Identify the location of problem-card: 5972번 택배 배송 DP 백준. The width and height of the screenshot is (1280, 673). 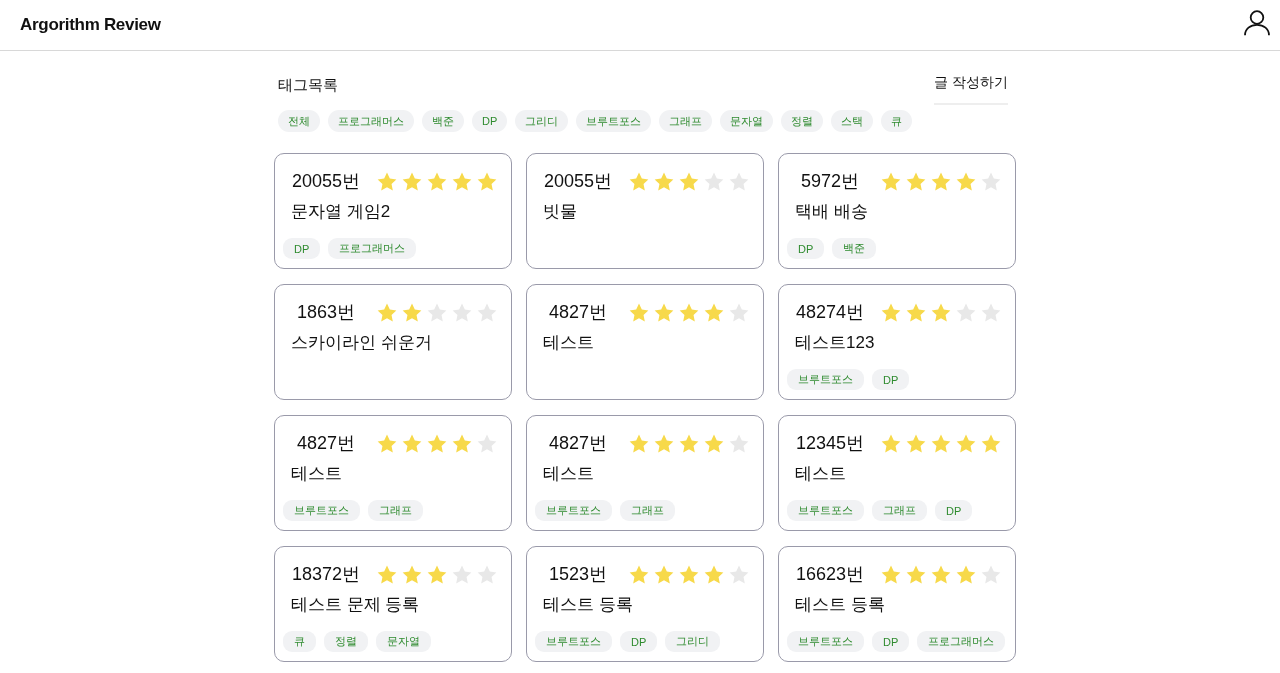
(897, 211).